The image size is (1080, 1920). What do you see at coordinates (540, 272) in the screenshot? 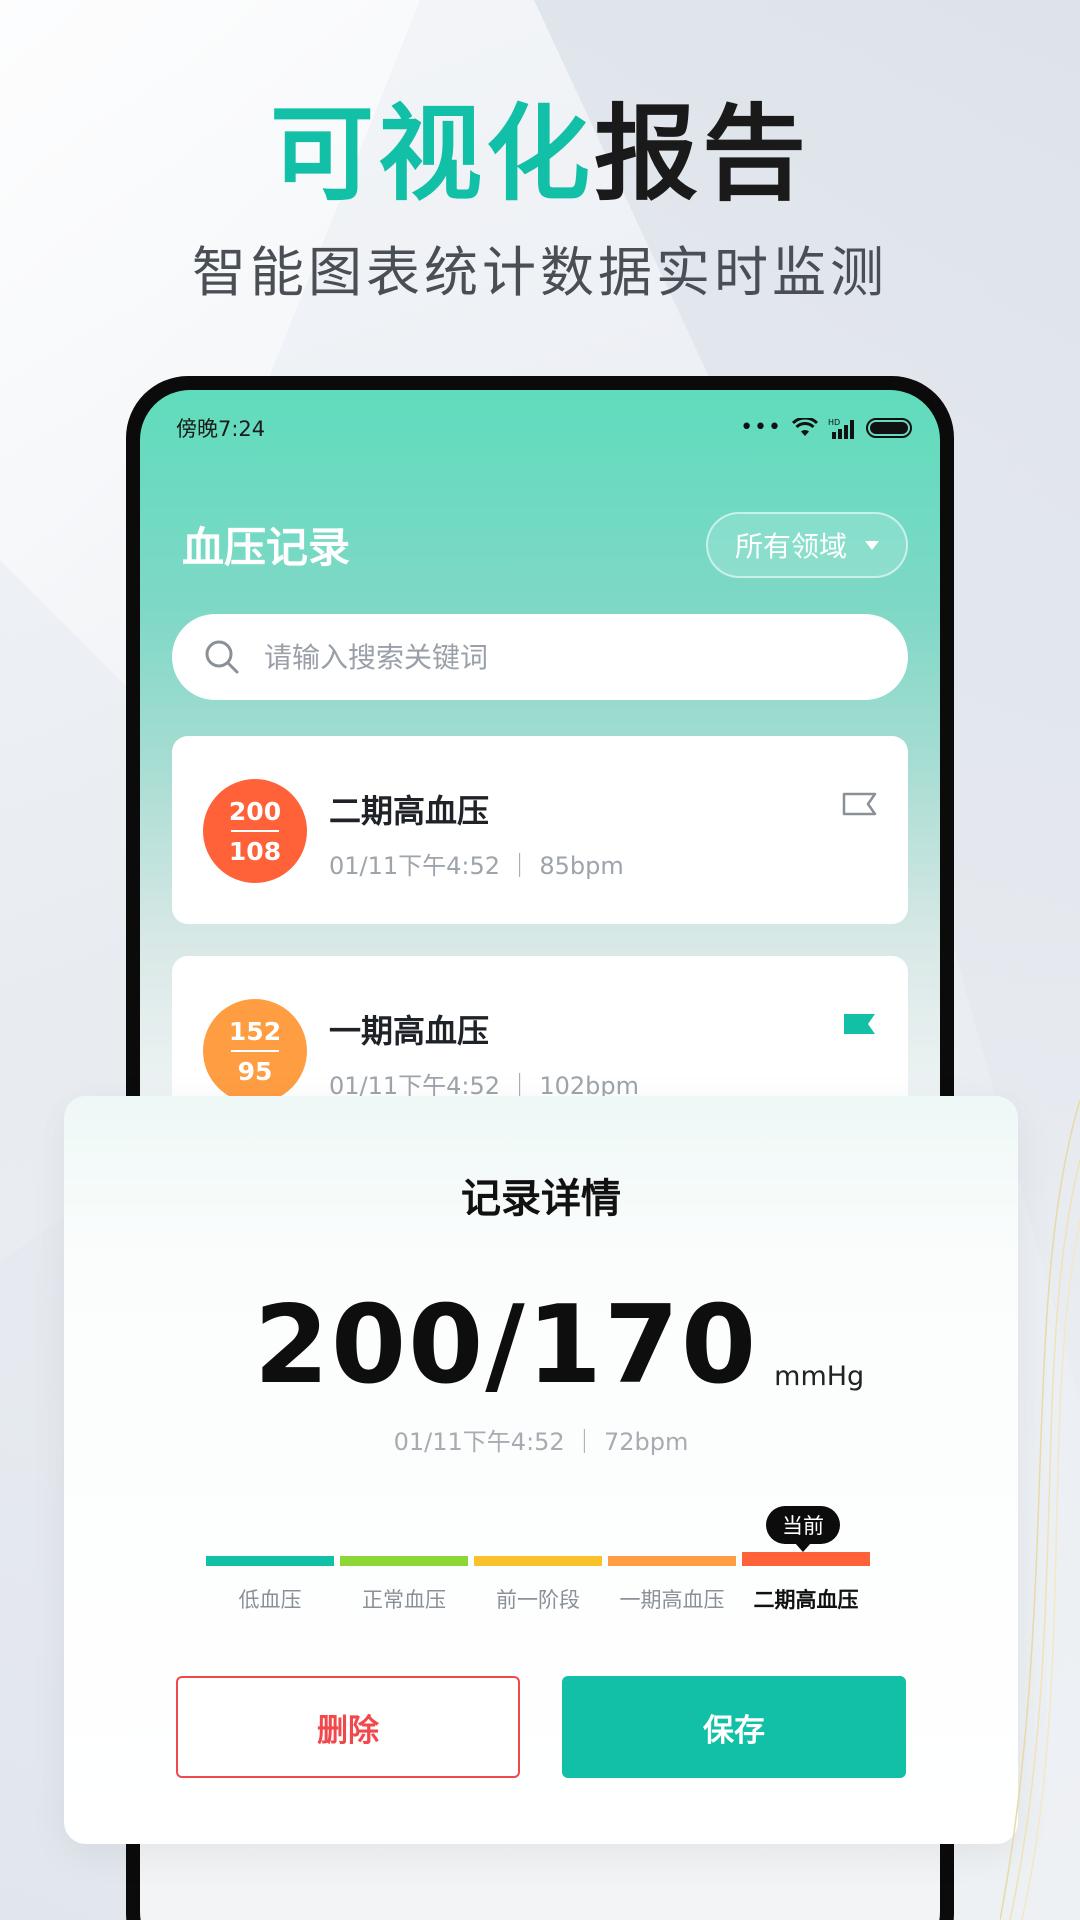
I see `promo-subheadline: 智能图表统计数据实时监测` at bounding box center [540, 272].